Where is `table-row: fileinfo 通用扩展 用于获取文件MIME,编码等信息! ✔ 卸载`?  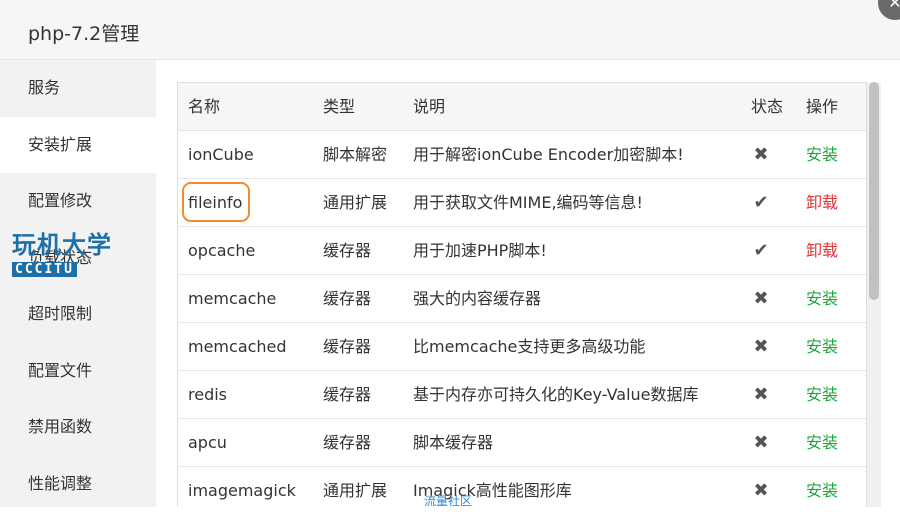
table-row: fileinfo 通用扩展 用于获取文件MIME,编码等信息! ✔ 卸载 is located at coordinates (522, 203).